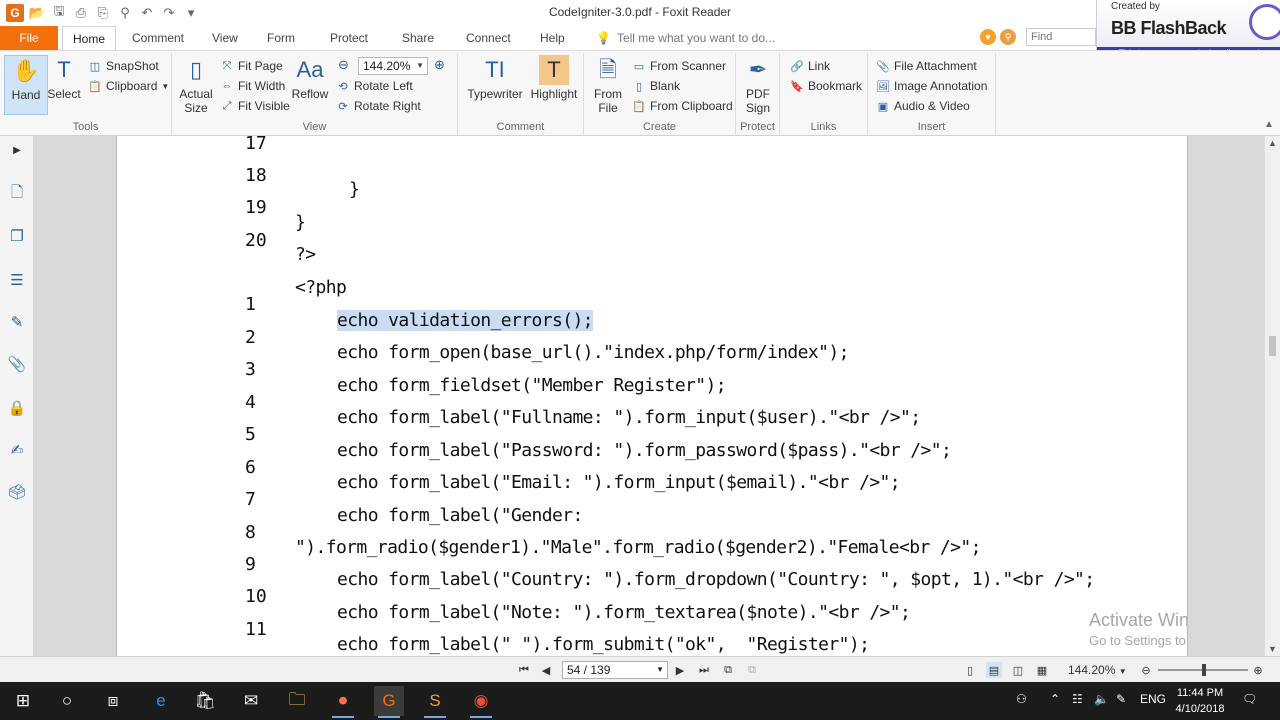 The width and height of the screenshot is (1280, 720). Describe the element at coordinates (64, 85) in the screenshot. I see `select-tool-button: T Select` at that location.